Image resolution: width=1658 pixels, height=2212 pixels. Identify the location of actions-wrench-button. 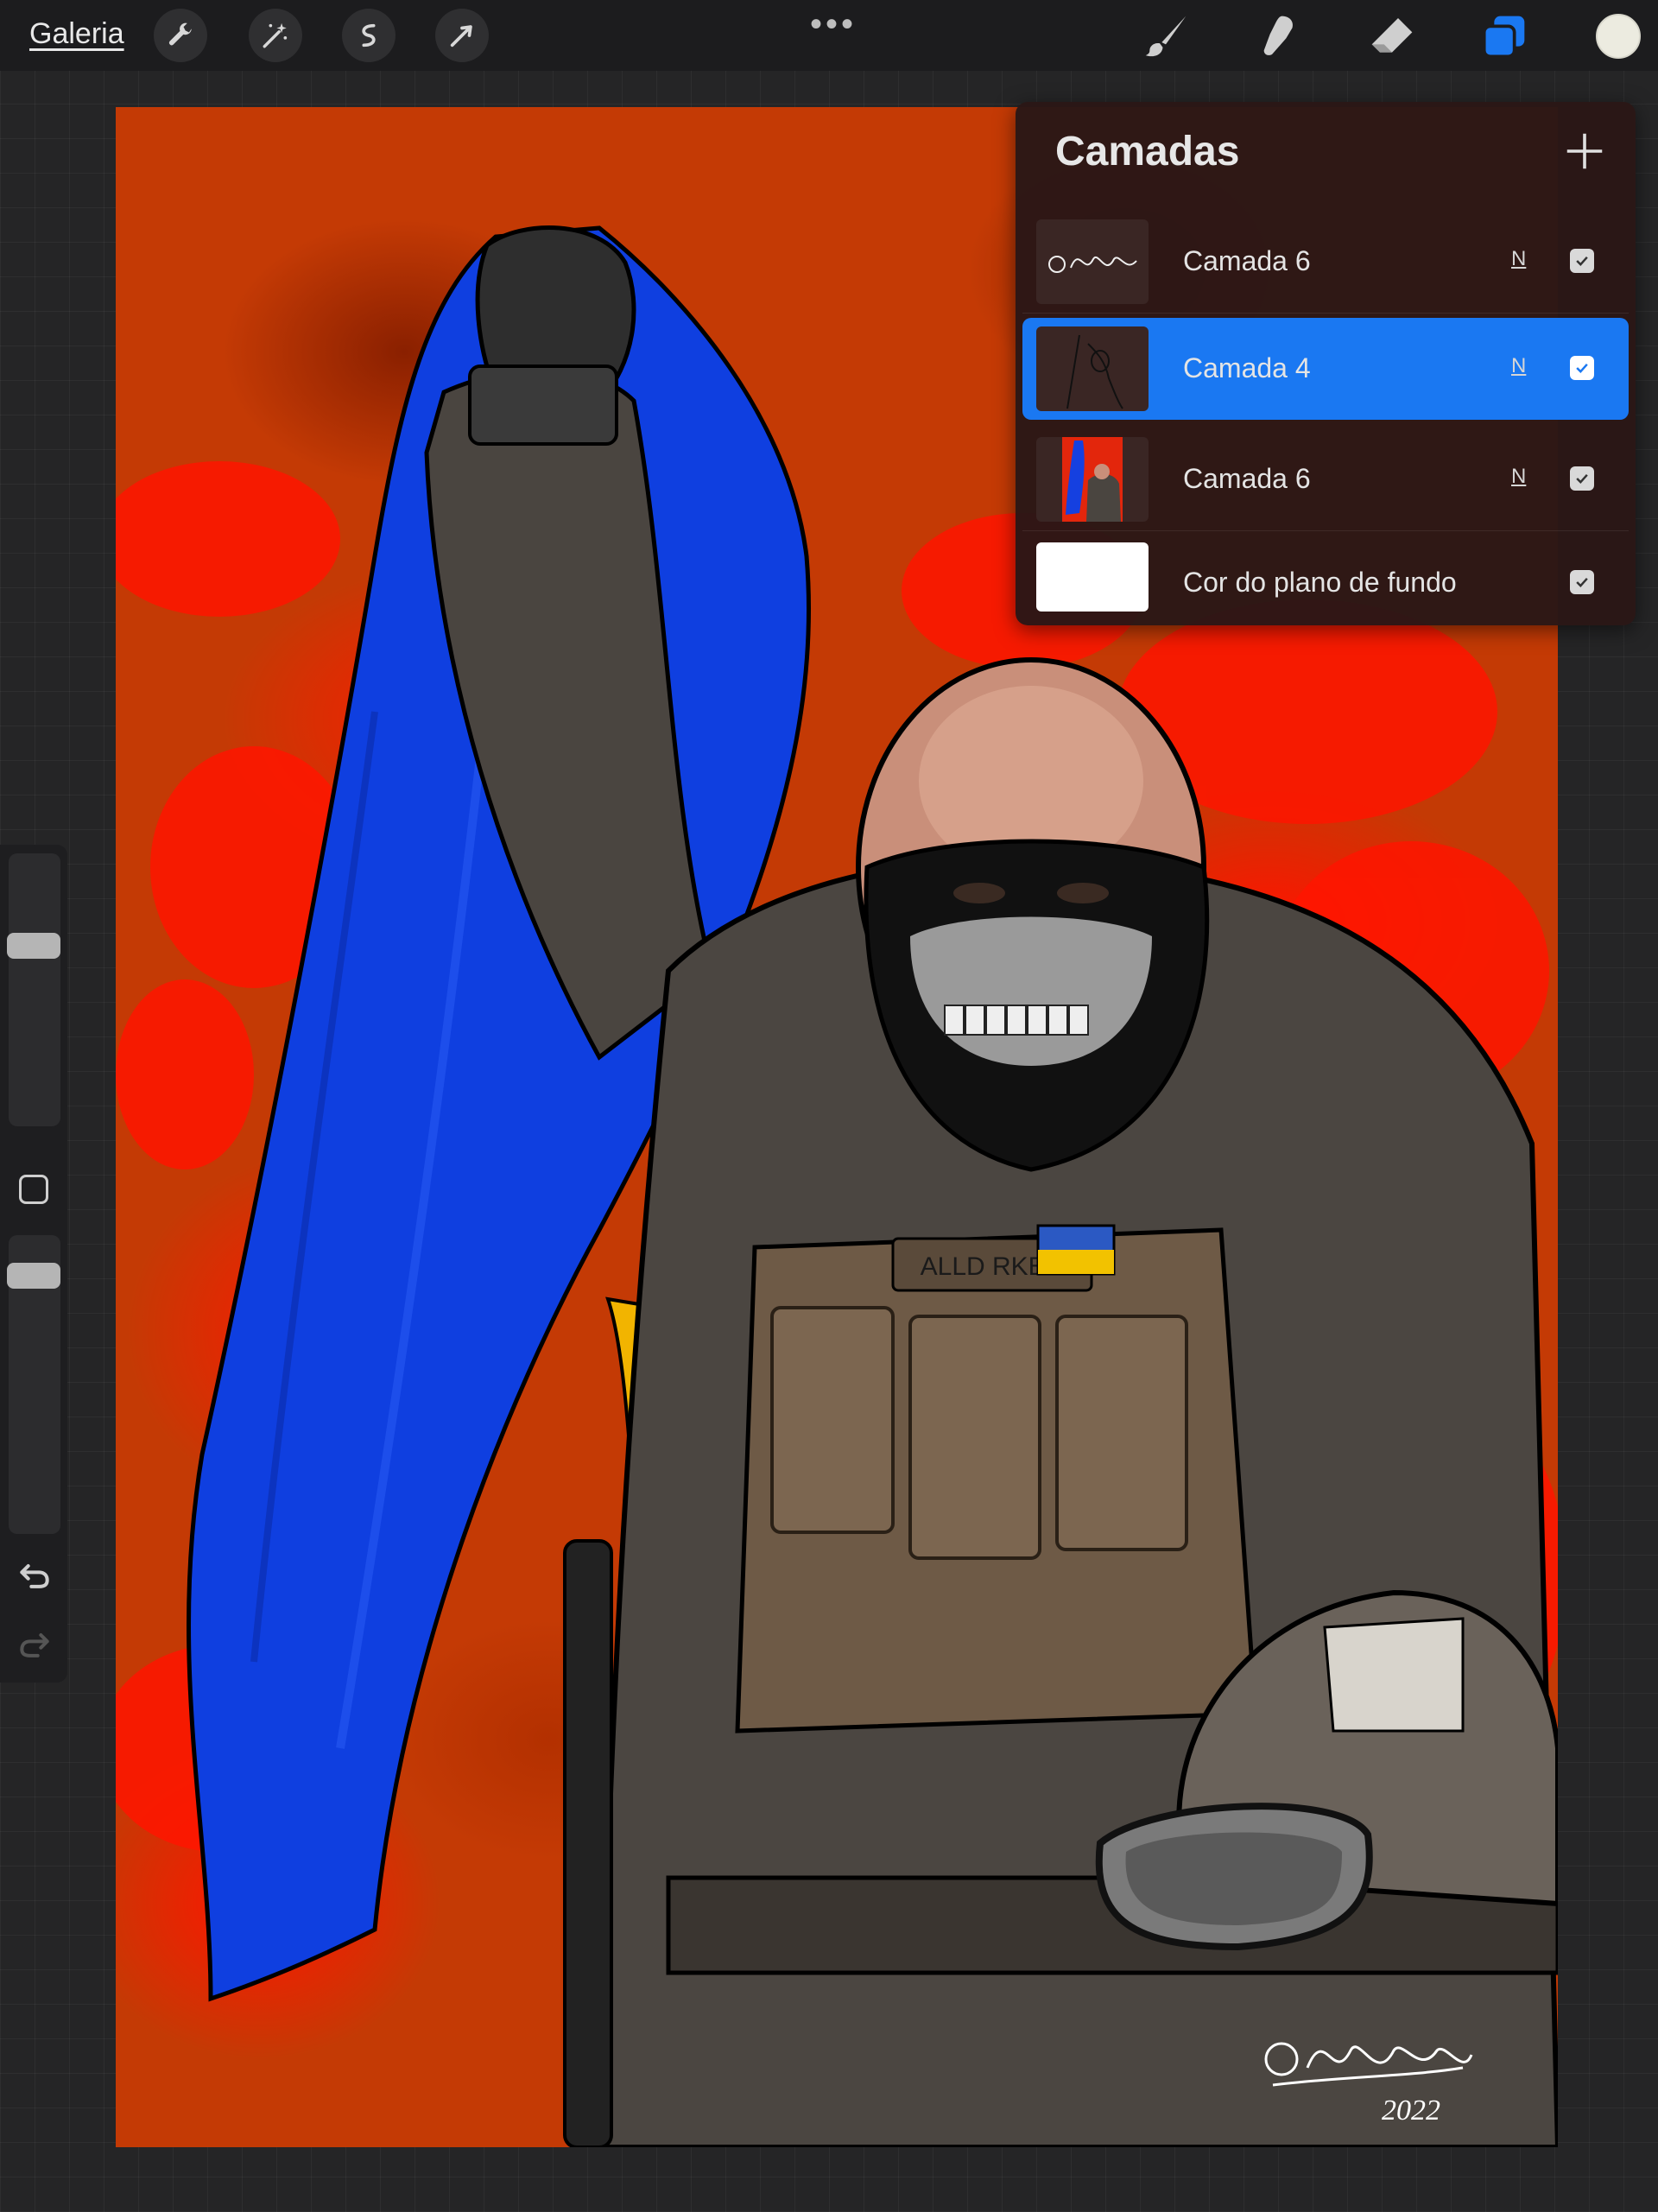
(180, 35).